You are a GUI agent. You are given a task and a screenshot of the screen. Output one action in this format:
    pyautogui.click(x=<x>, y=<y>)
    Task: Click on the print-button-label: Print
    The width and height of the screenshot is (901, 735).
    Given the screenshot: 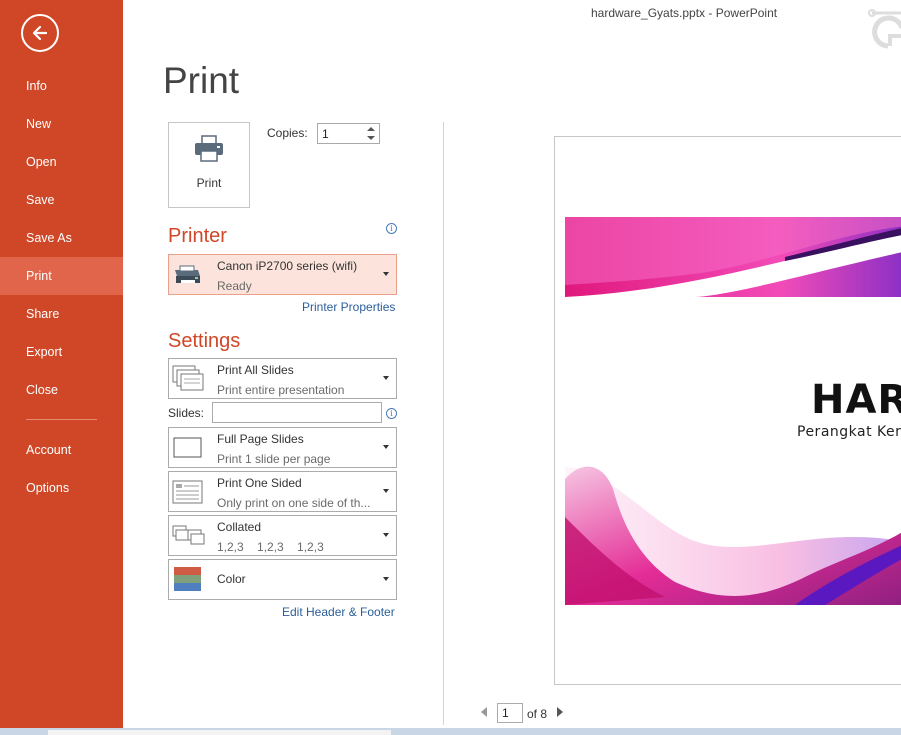 What is the action you would take?
    pyautogui.click(x=209, y=183)
    